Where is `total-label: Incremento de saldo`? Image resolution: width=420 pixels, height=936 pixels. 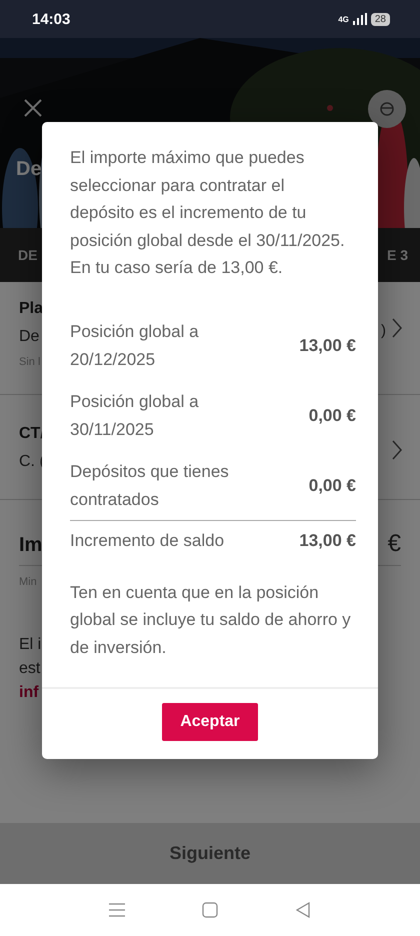
total-label: Incremento de saldo is located at coordinates (147, 541).